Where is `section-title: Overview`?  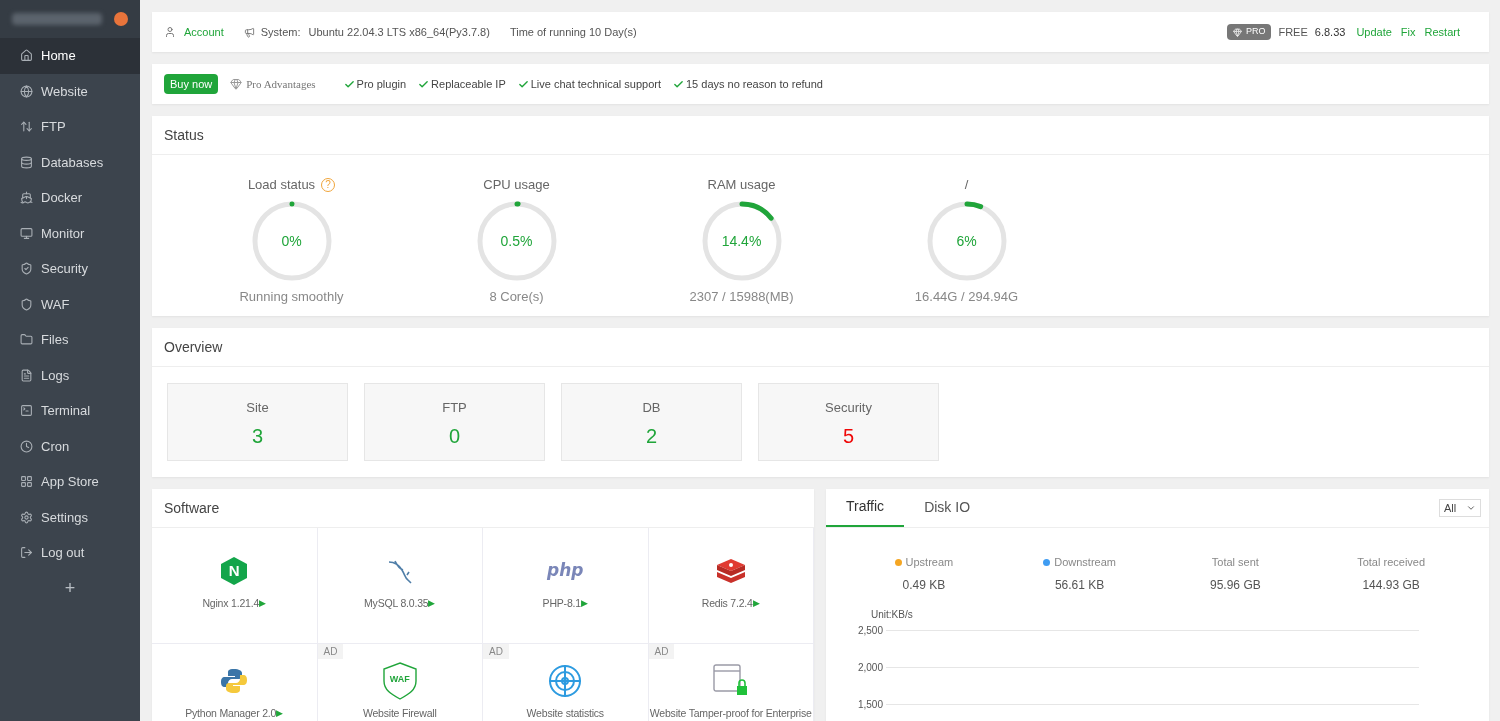
section-title: Overview is located at coordinates (193, 347).